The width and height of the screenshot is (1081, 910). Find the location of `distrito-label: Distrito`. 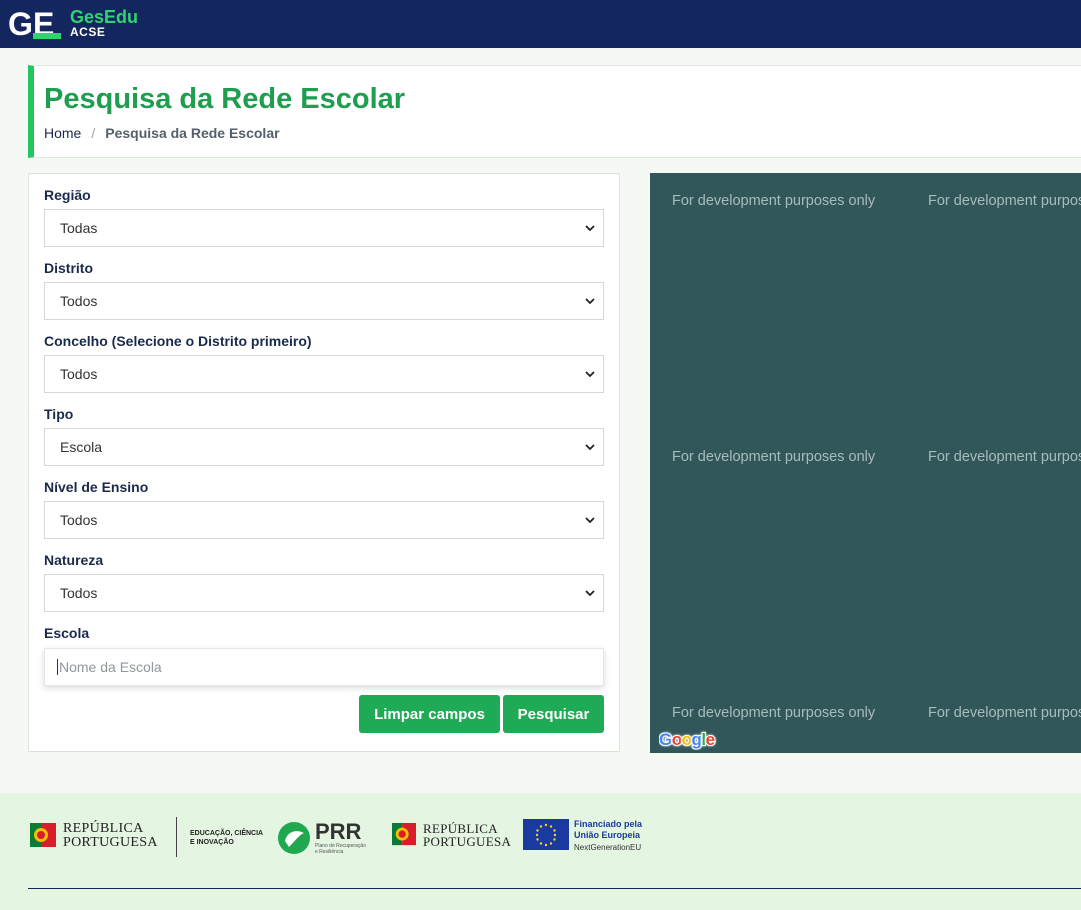

distrito-label: Distrito is located at coordinates (68, 268).